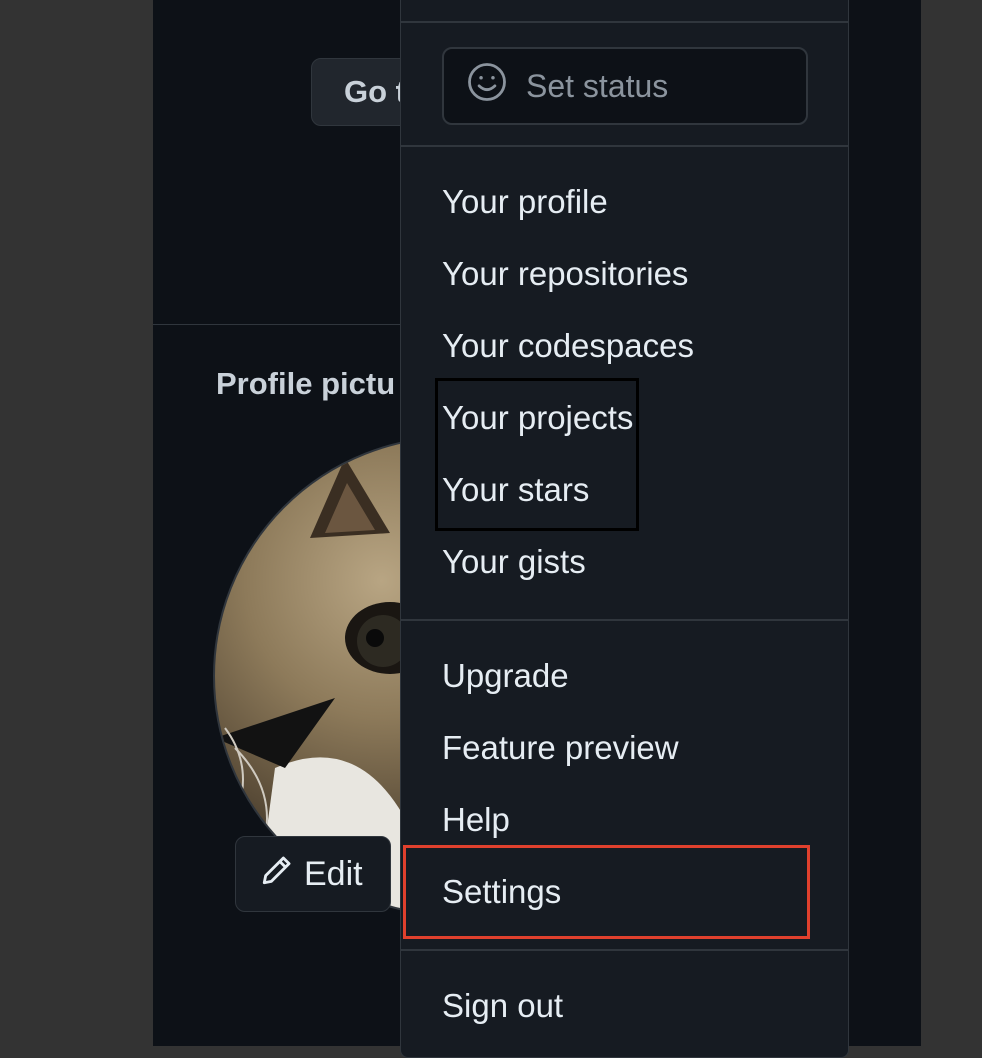 This screenshot has height=1058, width=982. Describe the element at coordinates (537, 454) in the screenshot. I see `annotation-box-secondary` at that location.